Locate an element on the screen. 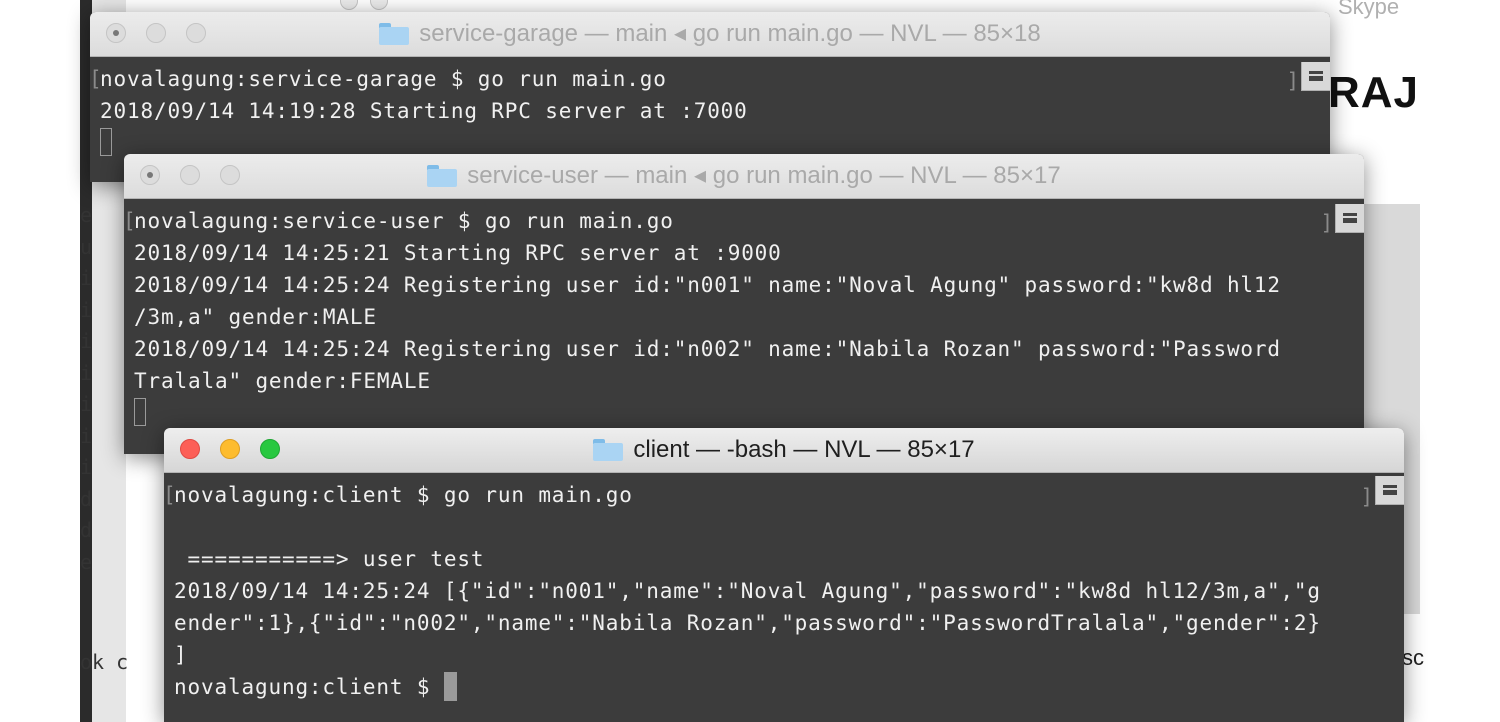  window-title: client — -bash — NVL — 85×17 is located at coordinates (784, 450).